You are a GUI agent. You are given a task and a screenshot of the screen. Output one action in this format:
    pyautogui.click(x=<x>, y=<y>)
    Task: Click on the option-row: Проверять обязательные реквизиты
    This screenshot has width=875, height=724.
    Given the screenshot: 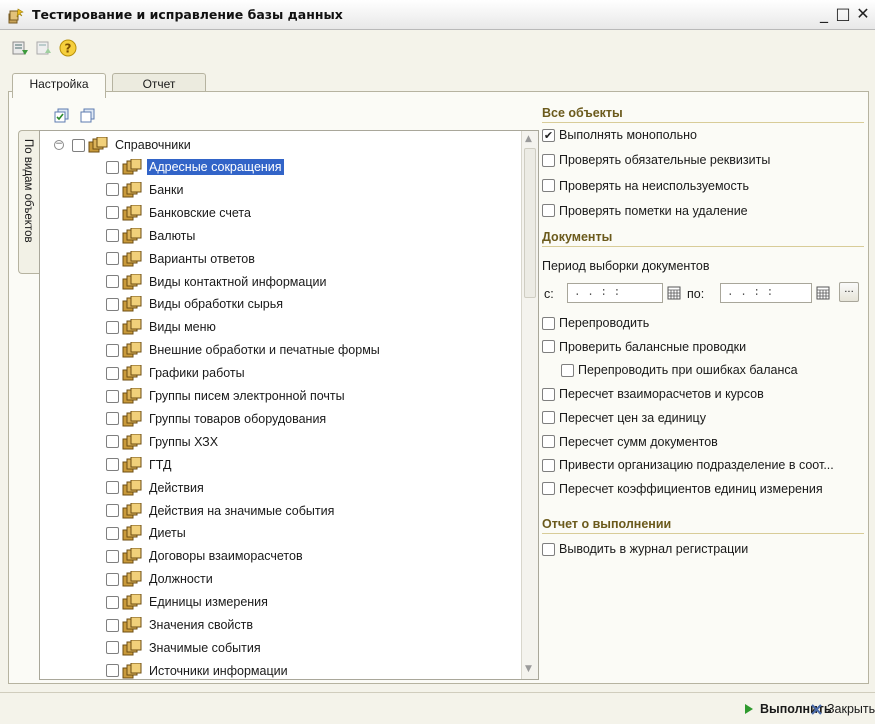 What is the action you would take?
    pyautogui.click(x=656, y=160)
    